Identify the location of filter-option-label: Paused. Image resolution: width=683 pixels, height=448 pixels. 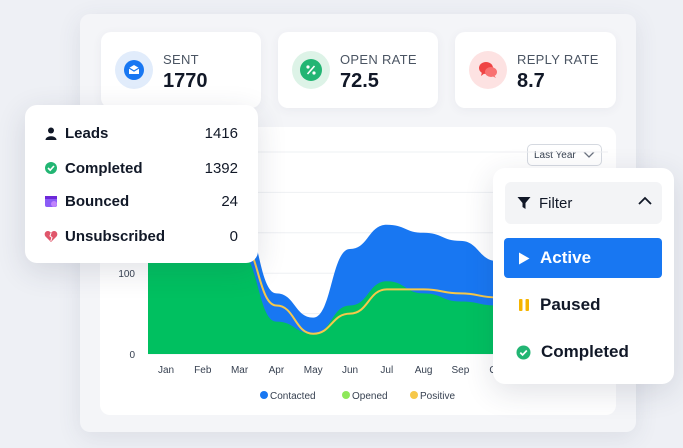
(570, 304).